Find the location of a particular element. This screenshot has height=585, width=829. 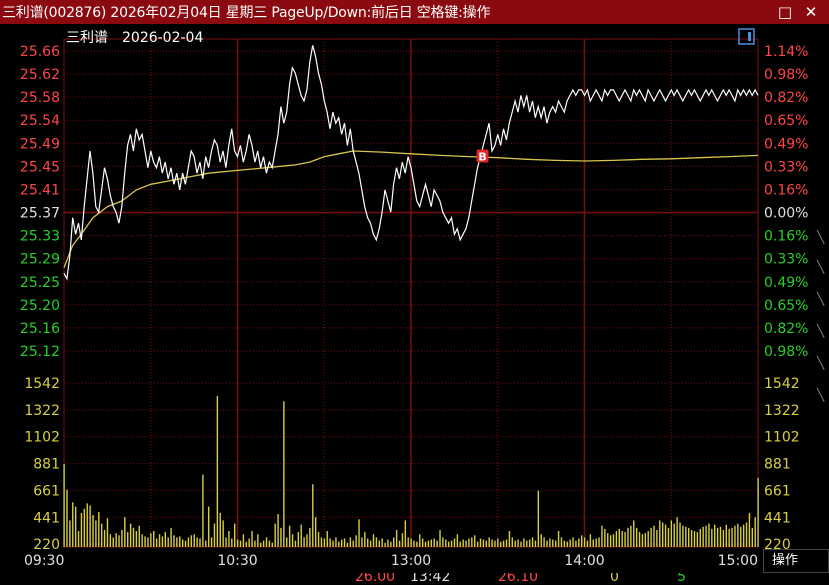

peek-time: 13:42 is located at coordinates (430, 579).